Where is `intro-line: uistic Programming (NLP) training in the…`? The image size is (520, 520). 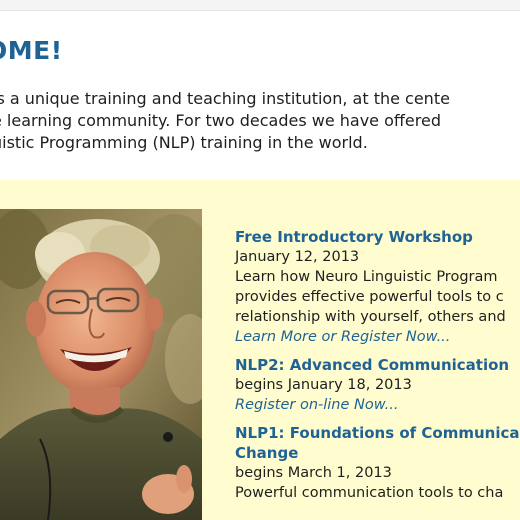
intro-line: uistic Programming (NLP) training in the… is located at coordinates (184, 142).